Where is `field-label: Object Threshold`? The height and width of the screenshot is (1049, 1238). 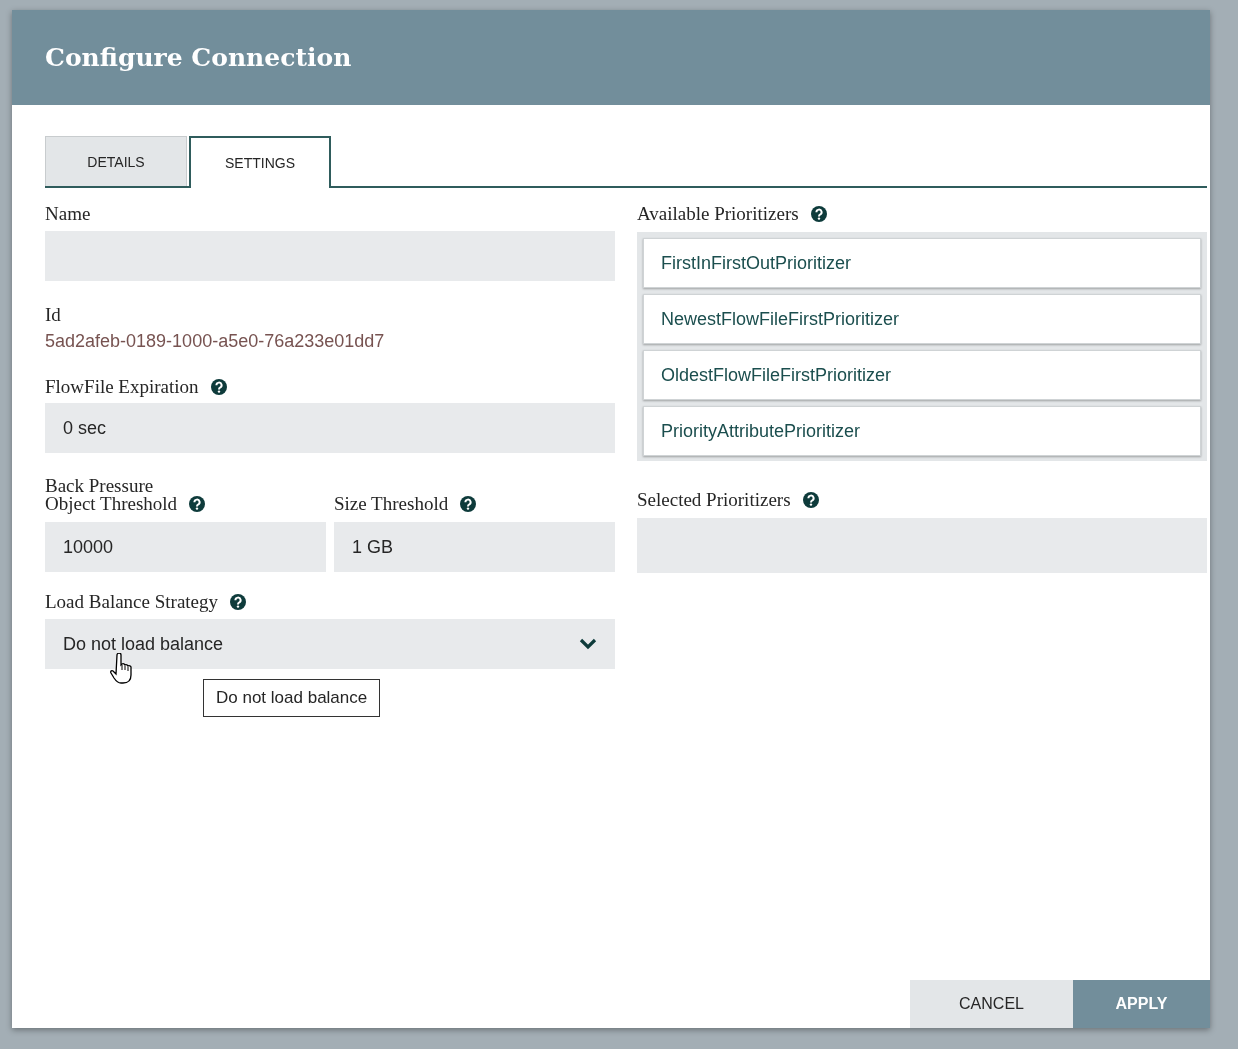 field-label: Object Threshold is located at coordinates (111, 503).